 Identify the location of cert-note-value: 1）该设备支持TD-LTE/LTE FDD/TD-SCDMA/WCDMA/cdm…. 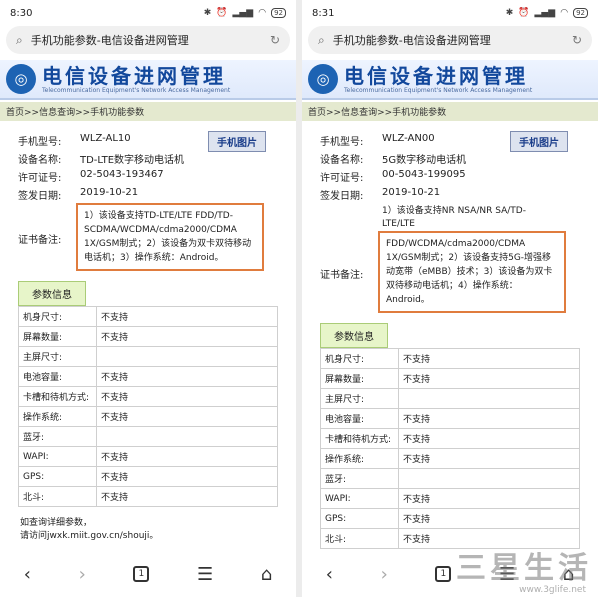
(170, 237).